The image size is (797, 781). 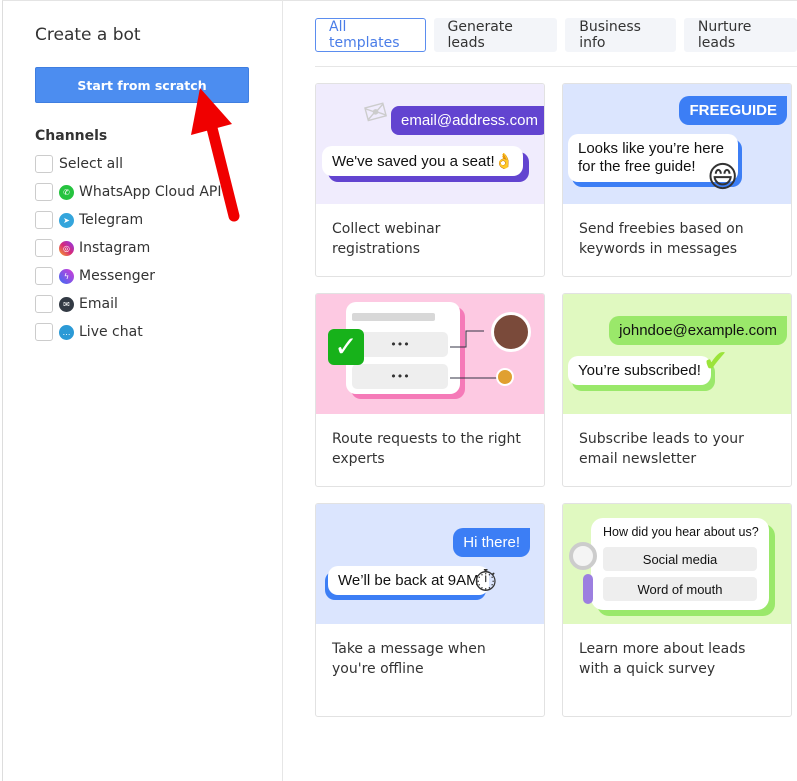 I want to click on tab-all-templates: All templates, so click(x=370, y=35).